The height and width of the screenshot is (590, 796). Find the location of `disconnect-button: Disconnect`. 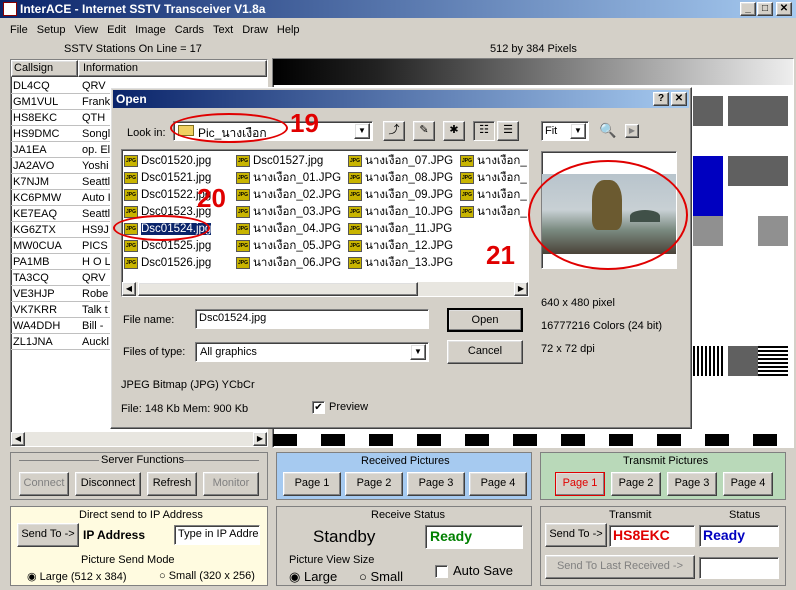

disconnect-button: Disconnect is located at coordinates (108, 484).